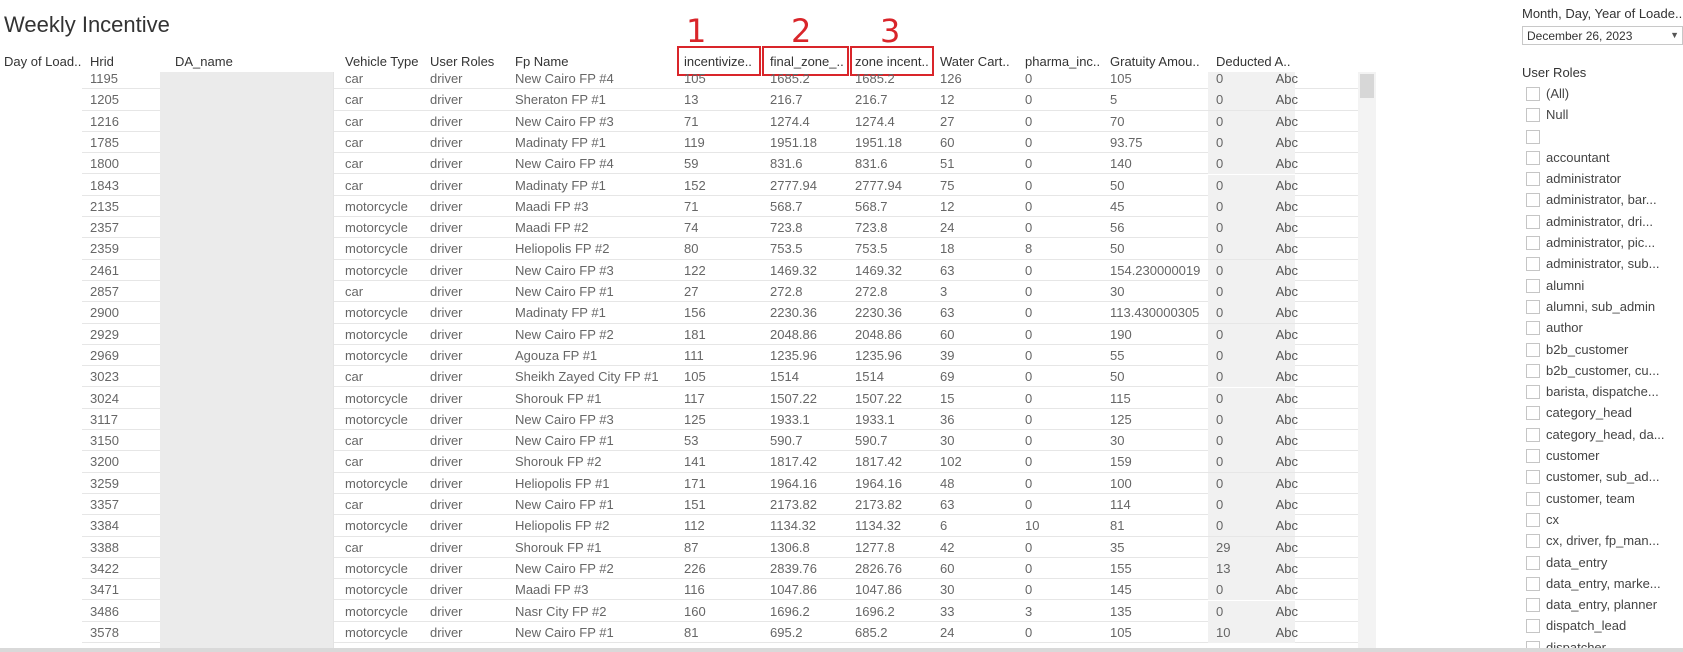  Describe the element at coordinates (786, 632) in the screenshot. I see `cell-final-zone: 695.2` at that location.